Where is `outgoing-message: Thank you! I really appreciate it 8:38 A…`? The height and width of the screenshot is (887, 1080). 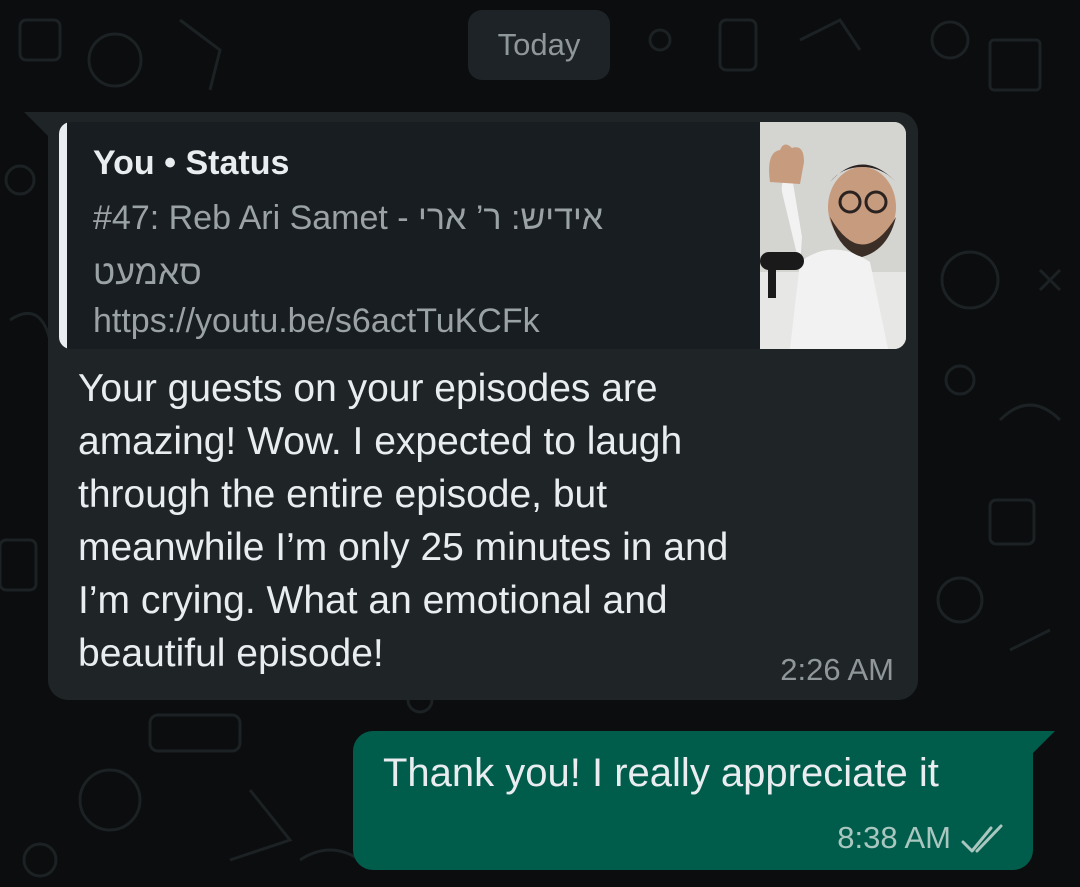
outgoing-message: Thank you! I really appreciate it 8:38 A… is located at coordinates (704, 800).